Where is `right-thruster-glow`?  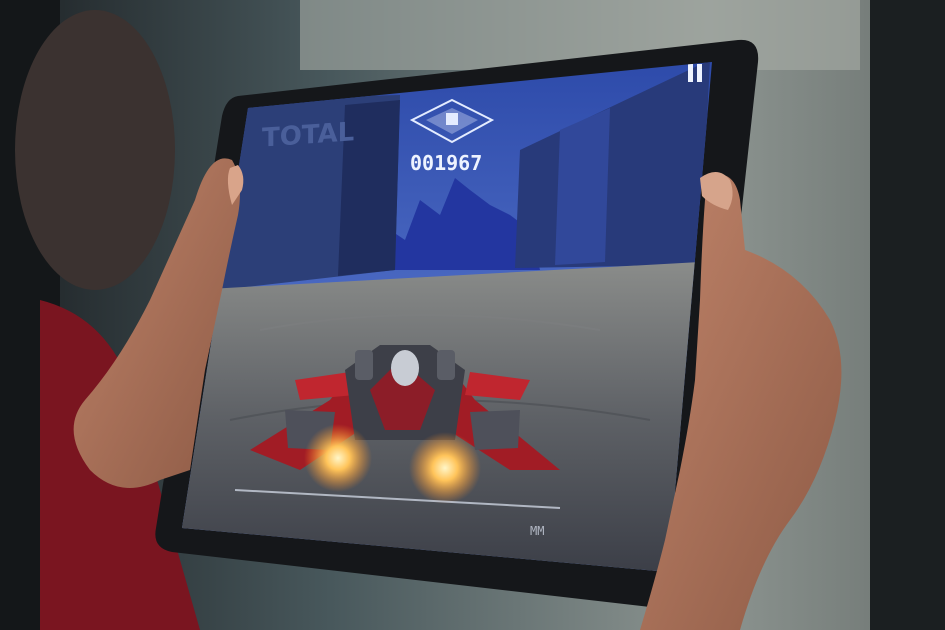 right-thruster-glow is located at coordinates (445, 468).